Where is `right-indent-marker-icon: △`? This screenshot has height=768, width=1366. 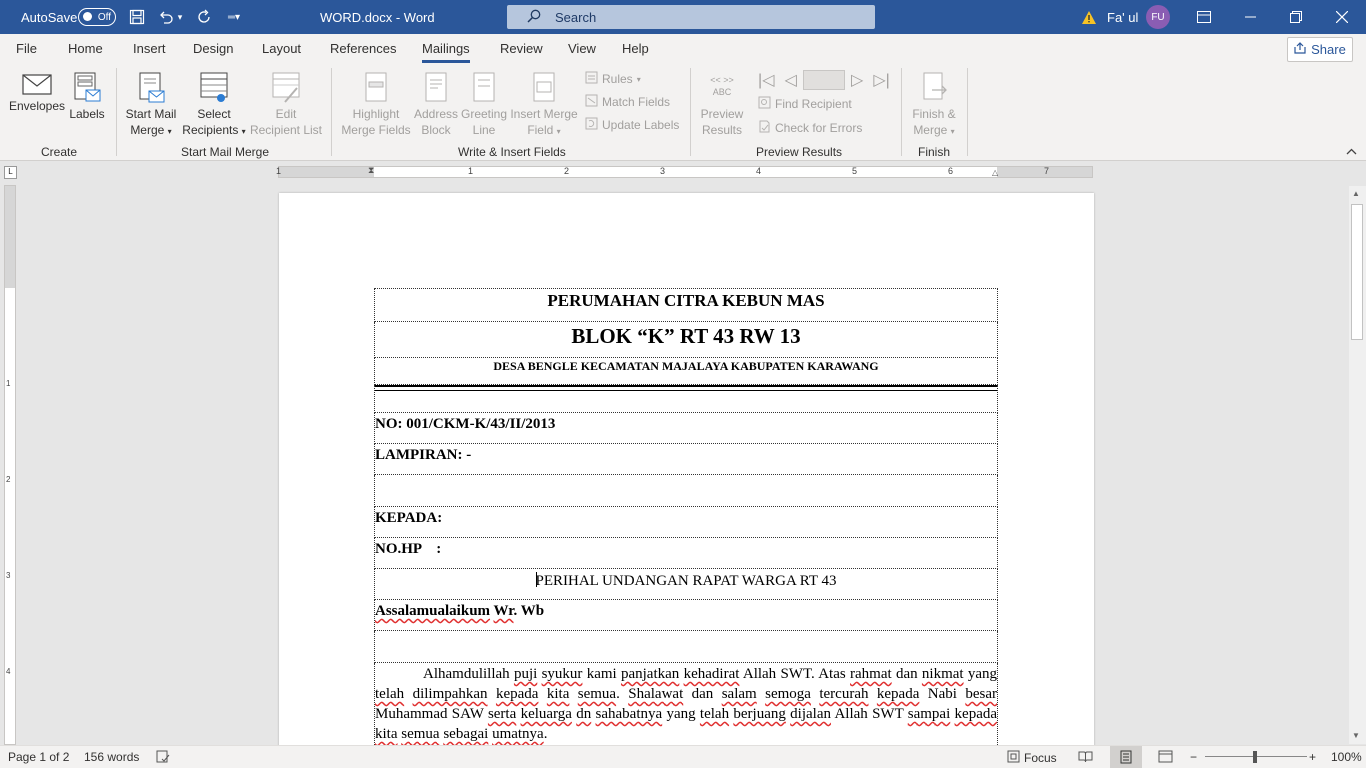
right-indent-marker-icon: △ is located at coordinates (995, 172).